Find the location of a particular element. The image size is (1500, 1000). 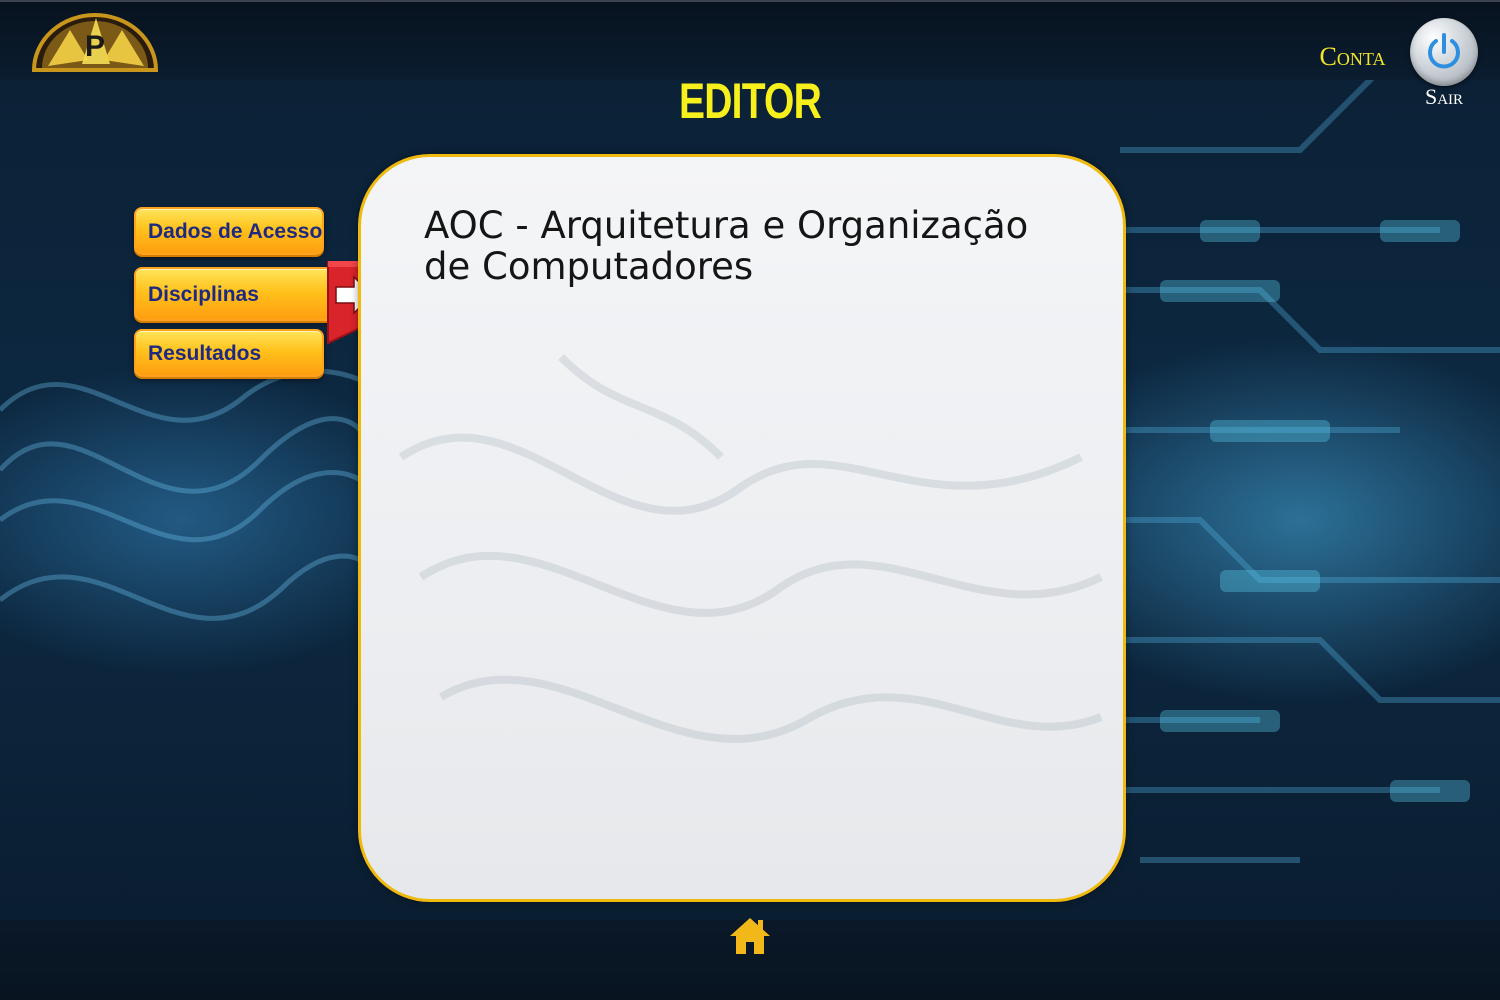

logout-button is located at coordinates (1444, 52).